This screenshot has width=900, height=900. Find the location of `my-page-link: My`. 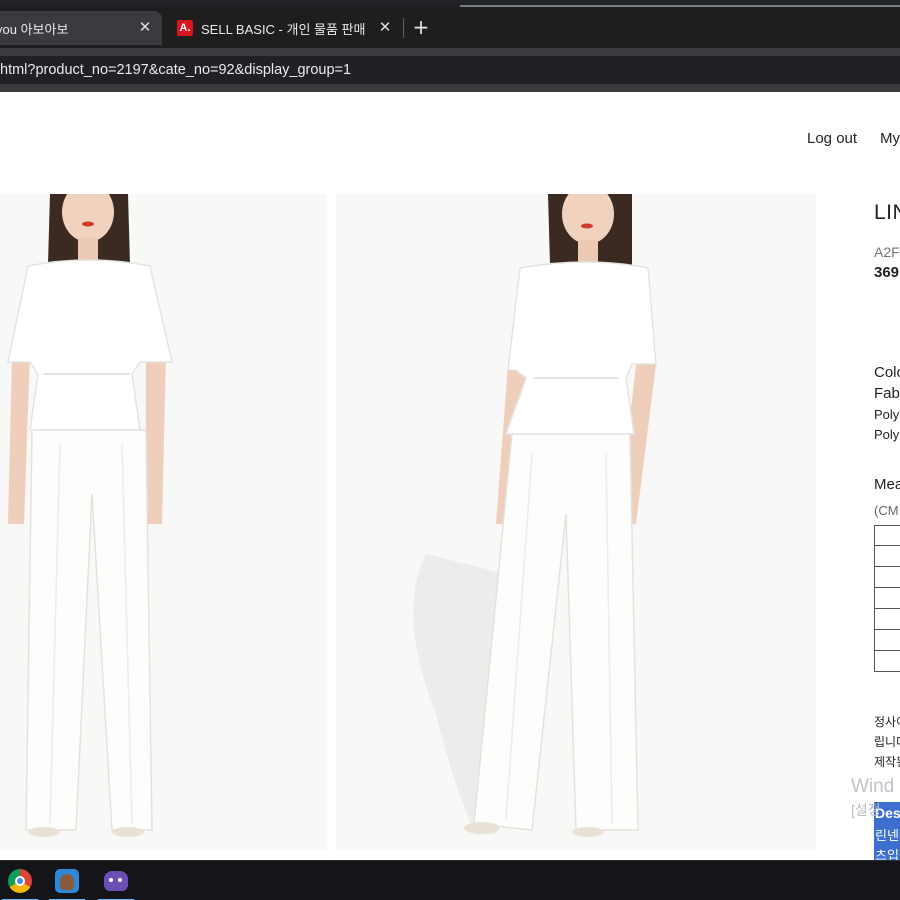

my-page-link: My is located at coordinates (890, 138).